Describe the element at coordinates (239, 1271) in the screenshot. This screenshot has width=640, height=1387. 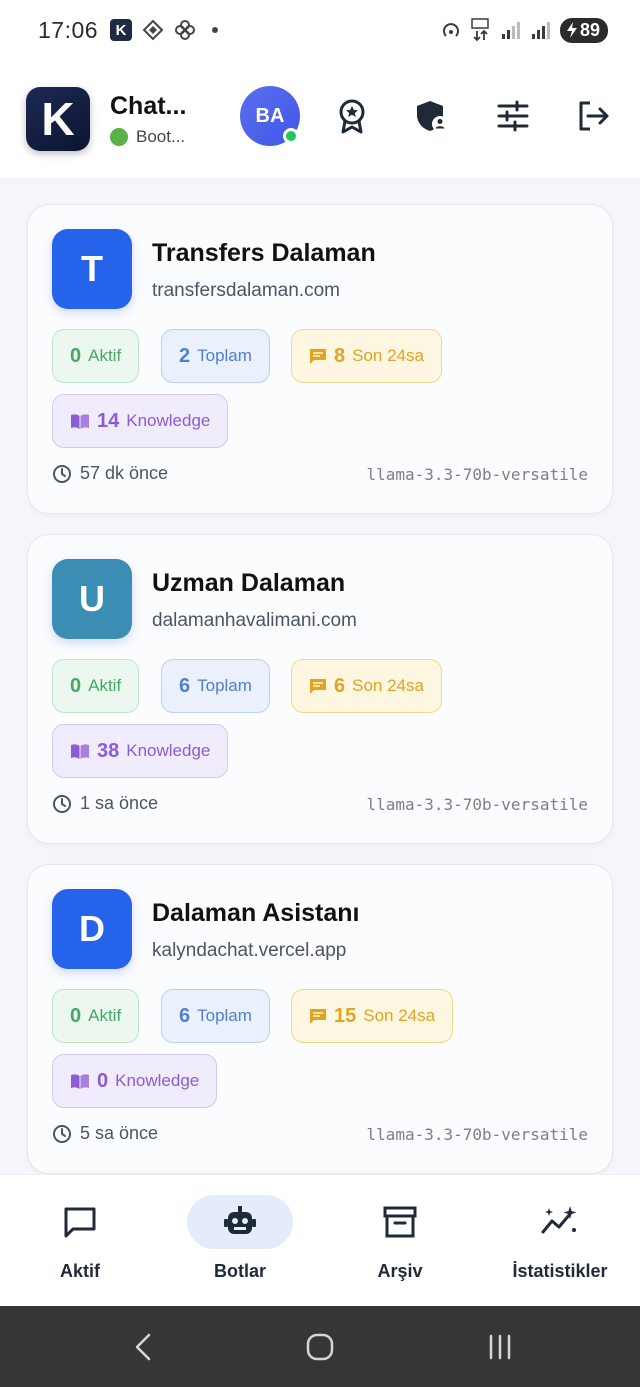
I see `nav-label-botlar: Botlar` at that location.